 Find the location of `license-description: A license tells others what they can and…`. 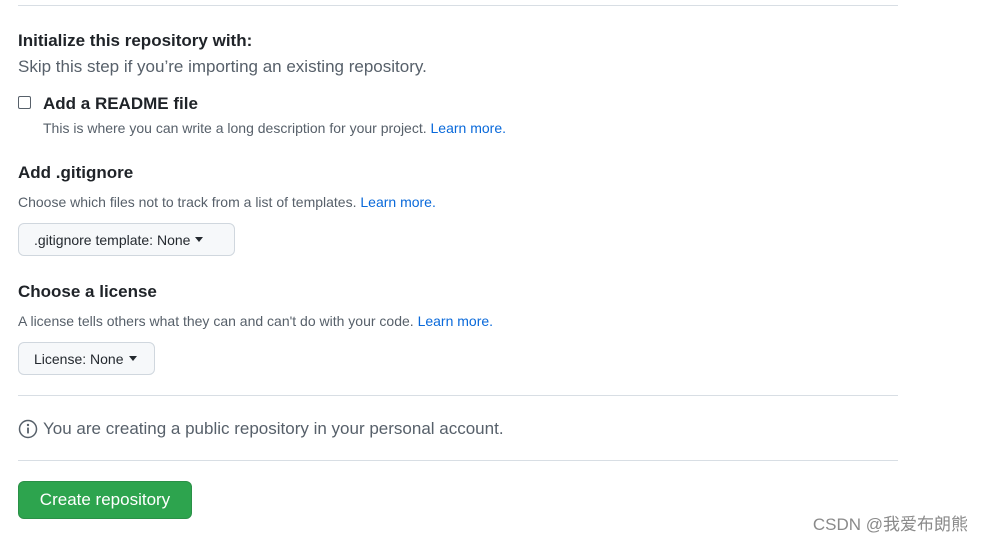

license-description: A license tells others what they can and… is located at coordinates (255, 321).